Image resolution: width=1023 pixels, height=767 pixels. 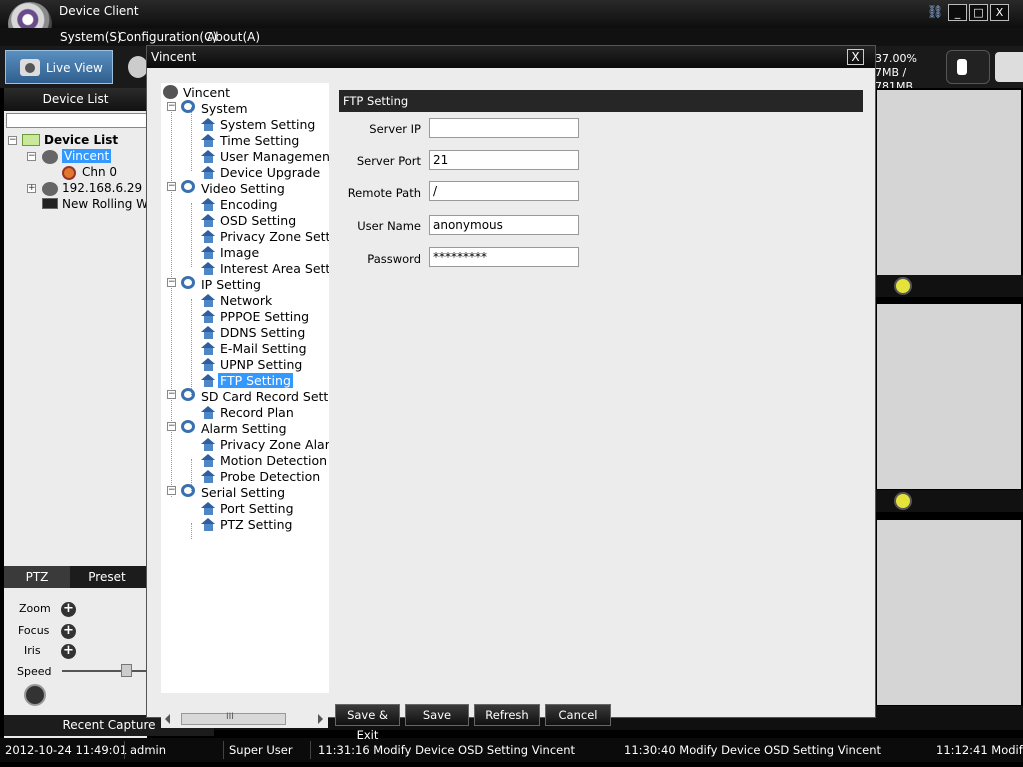 What do you see at coordinates (87, 156) in the screenshot?
I see `tree-device-vincent: Vincent` at bounding box center [87, 156].